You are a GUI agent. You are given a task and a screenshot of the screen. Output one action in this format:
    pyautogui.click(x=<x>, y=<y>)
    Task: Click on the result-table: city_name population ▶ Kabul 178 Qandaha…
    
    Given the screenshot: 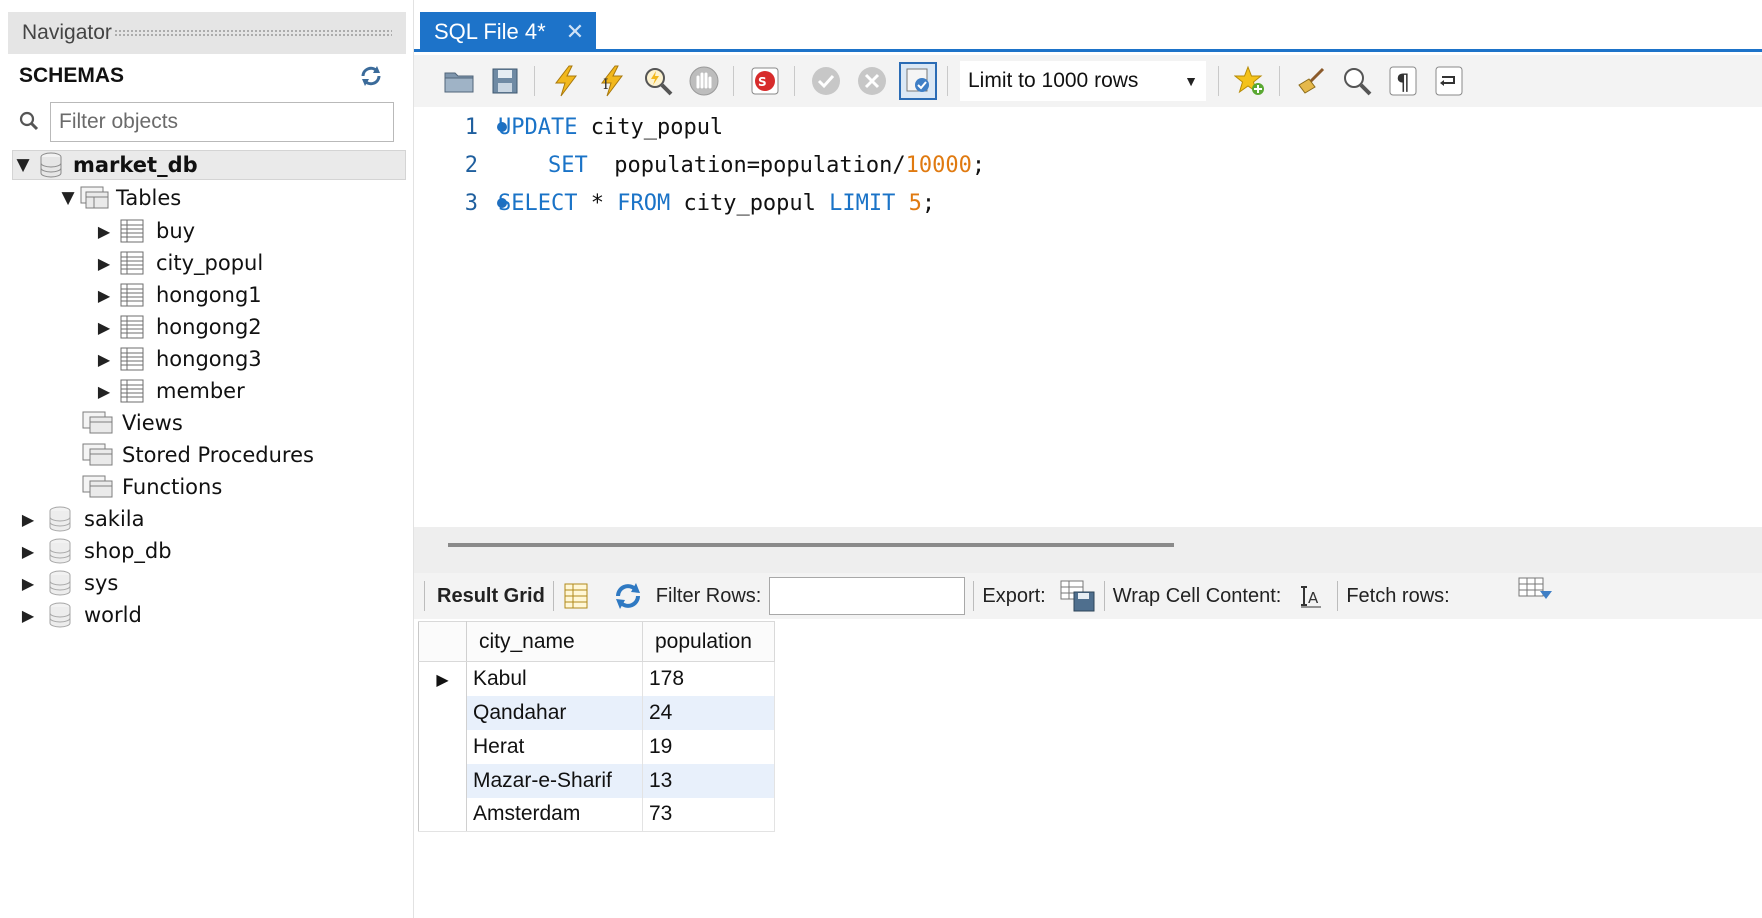 What is the action you would take?
    pyautogui.click(x=596, y=726)
    